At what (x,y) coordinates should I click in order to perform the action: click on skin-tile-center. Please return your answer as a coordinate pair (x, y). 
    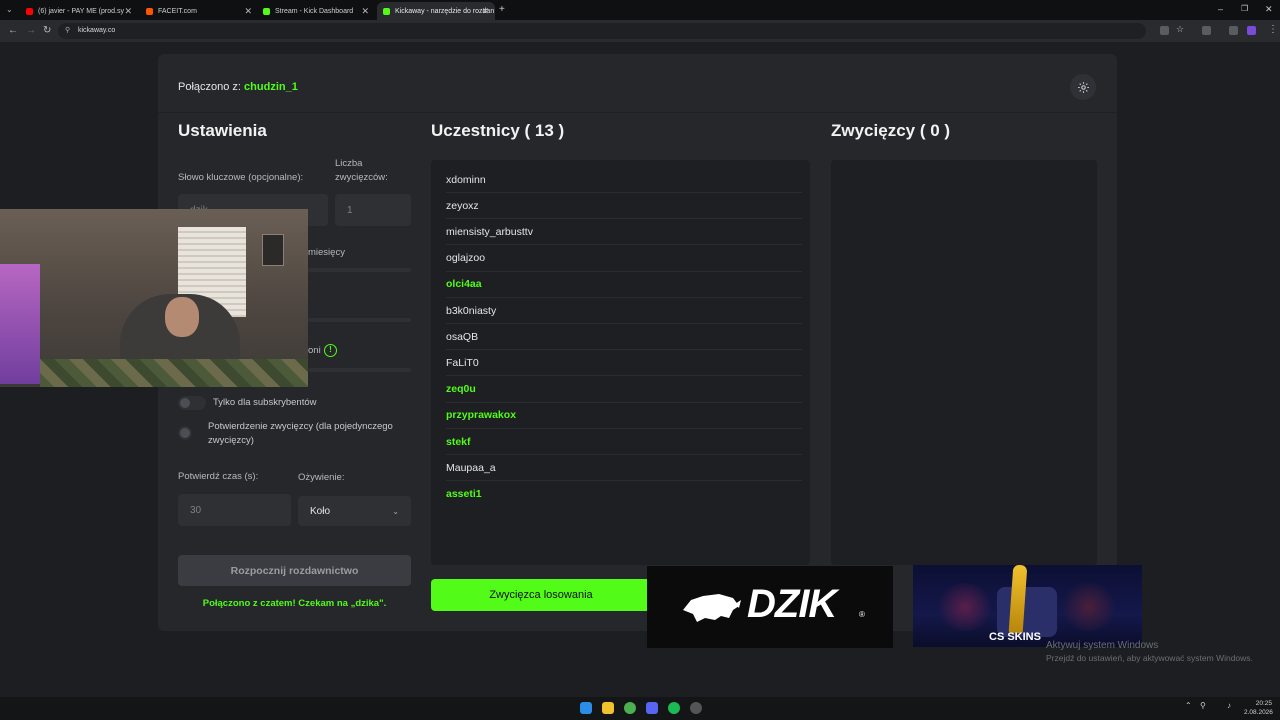
    Looking at the image, I should click on (1027, 612).